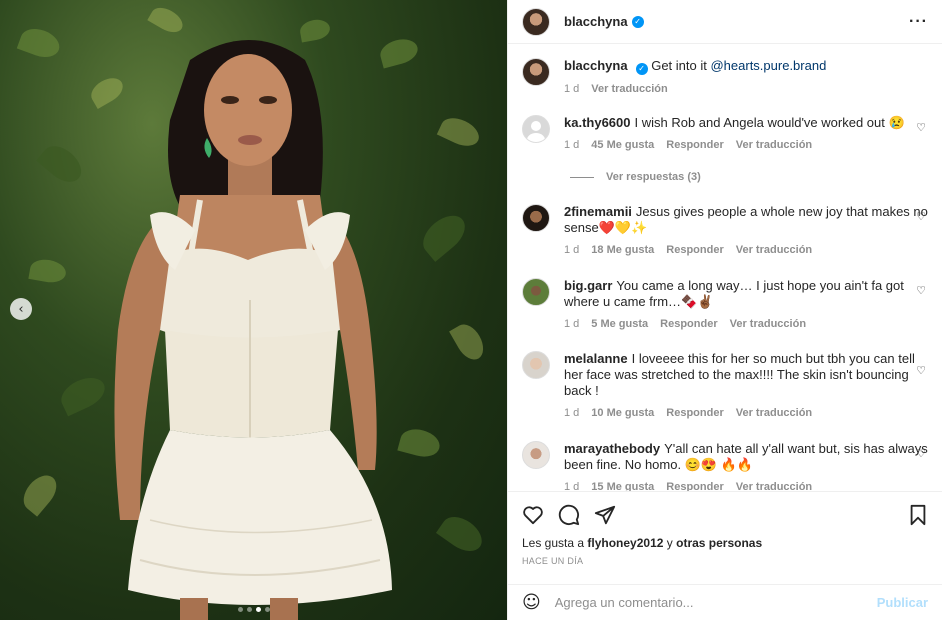  What do you see at coordinates (612, 448) in the screenshot?
I see `comment-username: marayathebody` at bounding box center [612, 448].